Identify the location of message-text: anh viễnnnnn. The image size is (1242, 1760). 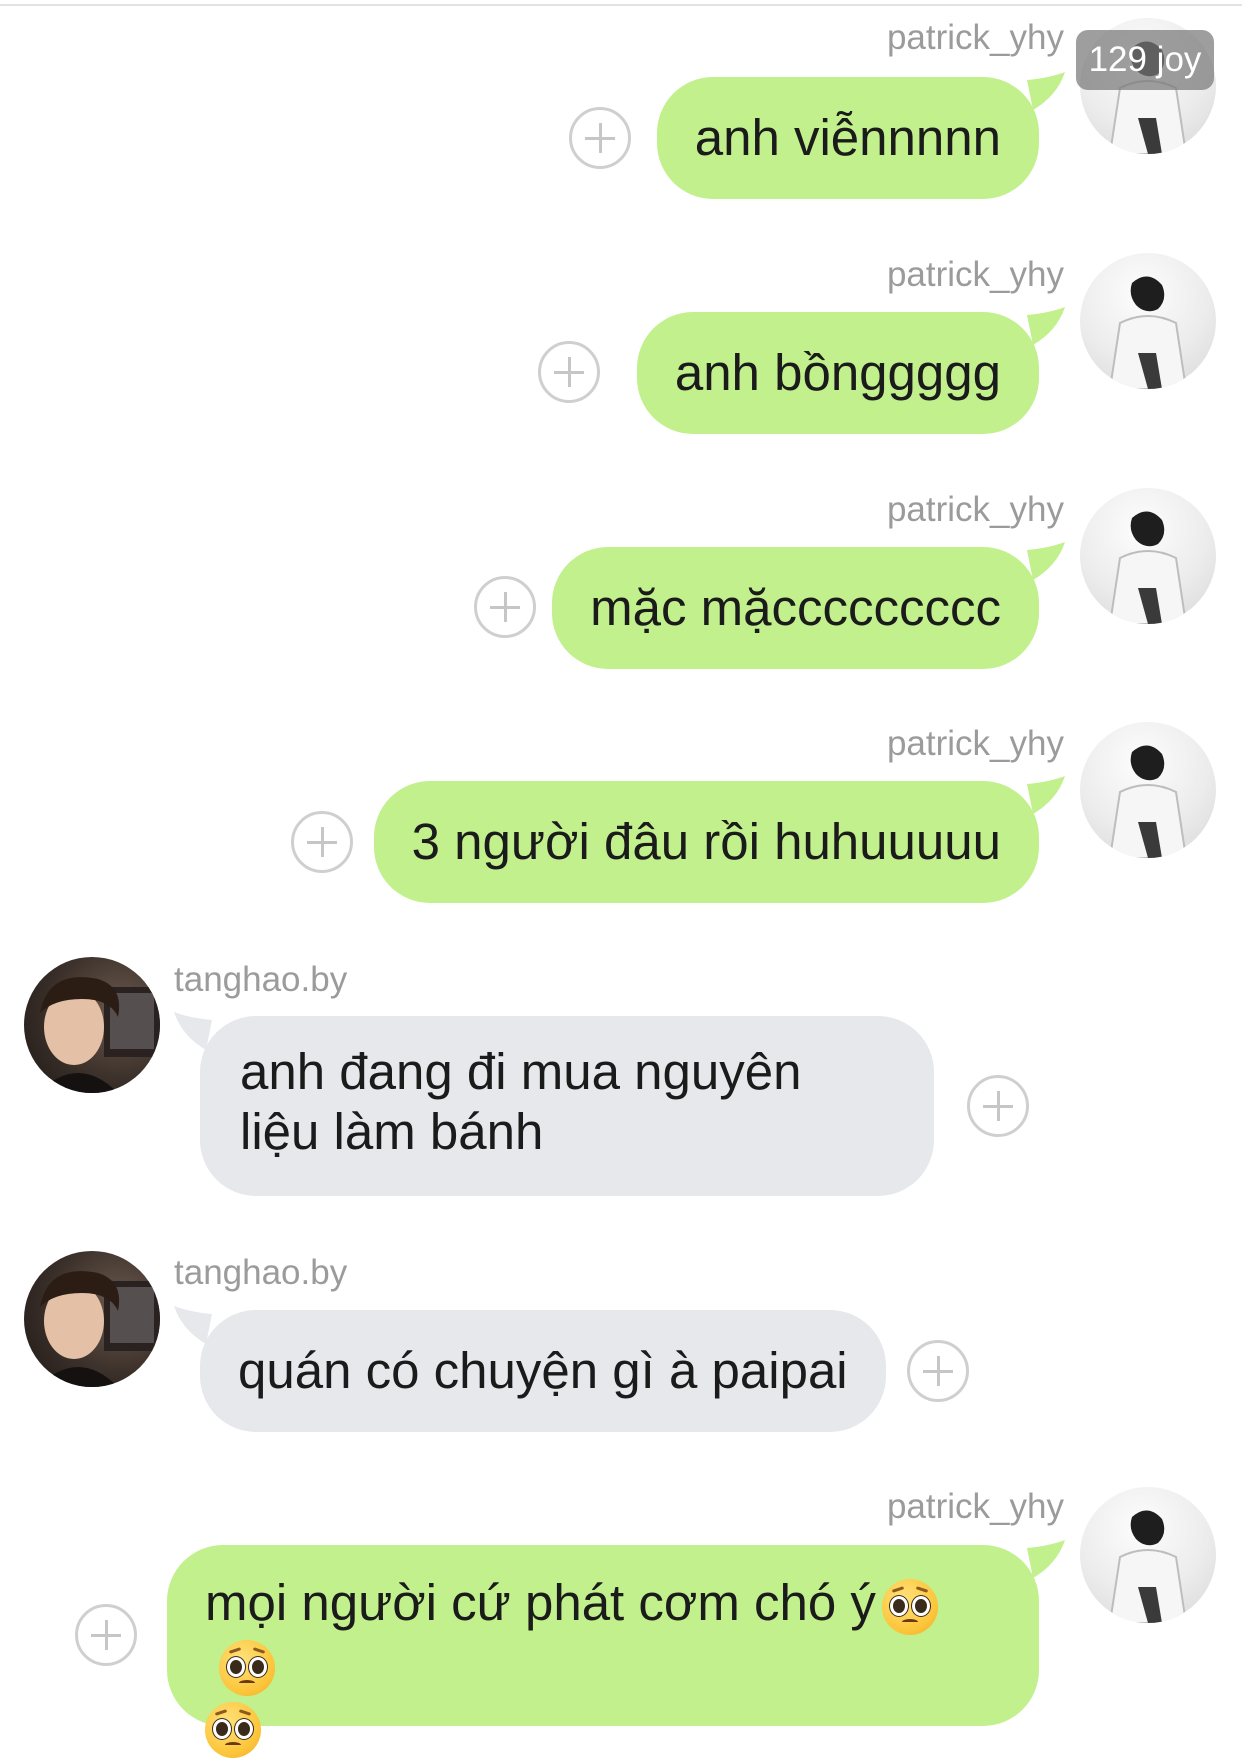
(847, 137).